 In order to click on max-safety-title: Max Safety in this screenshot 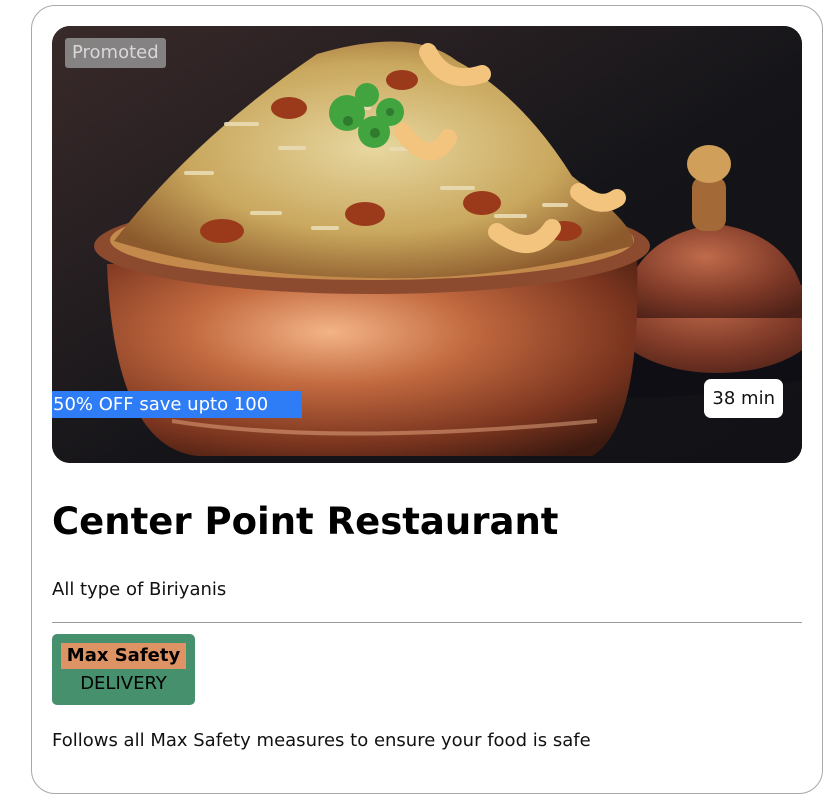, I will do `click(123, 656)`.